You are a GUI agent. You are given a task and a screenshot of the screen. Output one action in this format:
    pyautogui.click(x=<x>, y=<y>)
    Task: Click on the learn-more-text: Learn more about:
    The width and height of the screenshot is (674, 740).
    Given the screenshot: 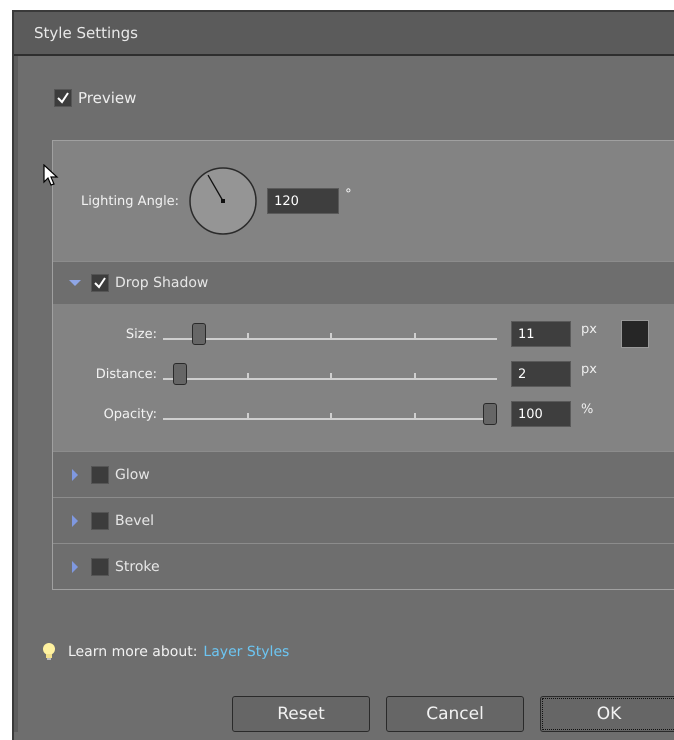 What is the action you would take?
    pyautogui.click(x=133, y=652)
    